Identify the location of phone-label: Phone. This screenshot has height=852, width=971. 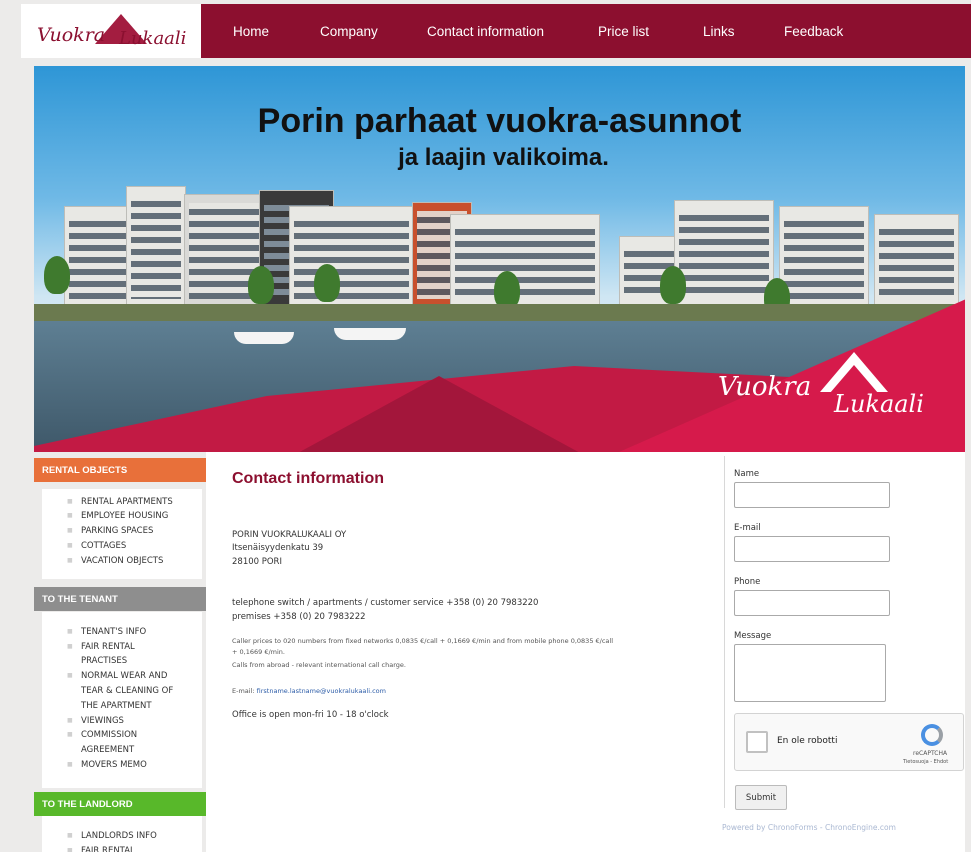
(747, 582).